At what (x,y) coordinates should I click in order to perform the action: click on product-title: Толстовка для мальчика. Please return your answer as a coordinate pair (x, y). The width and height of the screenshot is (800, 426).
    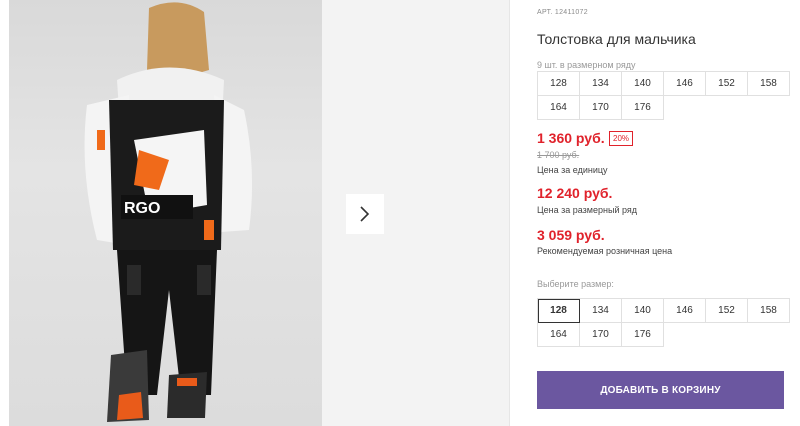
    Looking at the image, I should click on (616, 39).